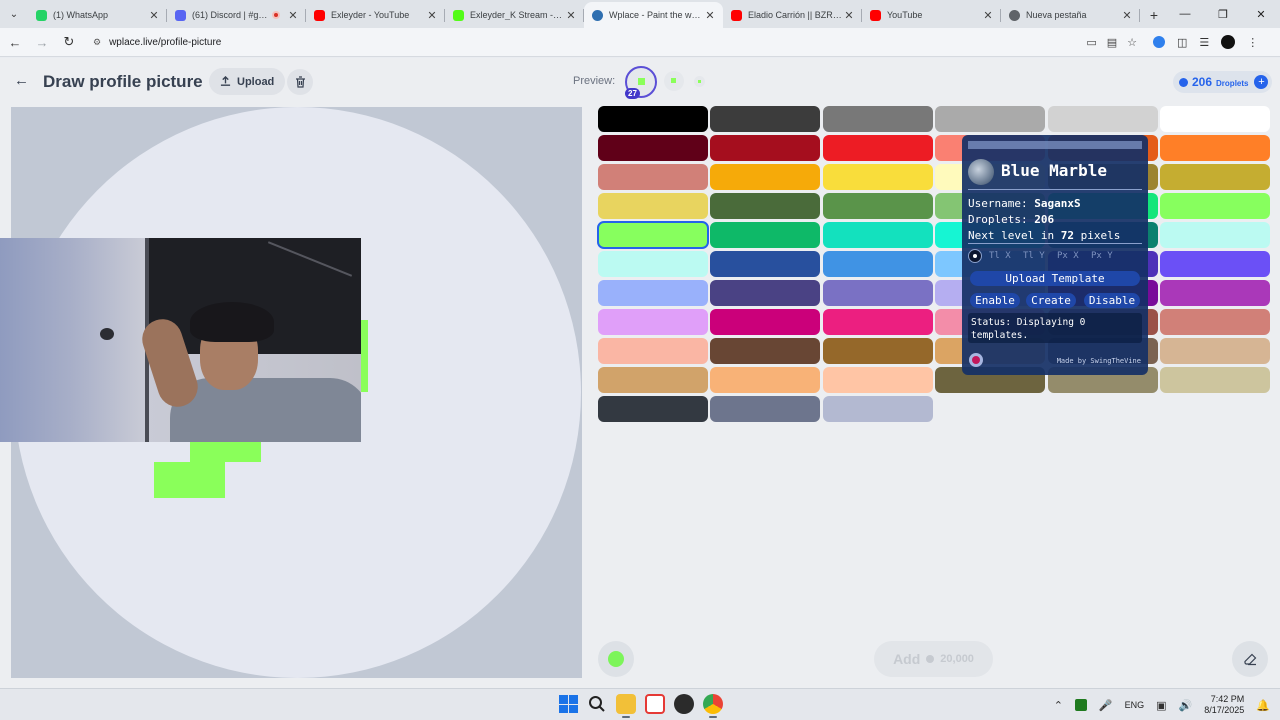 This screenshot has height=720, width=1280. Describe the element at coordinates (995, 300) in the screenshot. I see `enable-button: Enable` at that location.